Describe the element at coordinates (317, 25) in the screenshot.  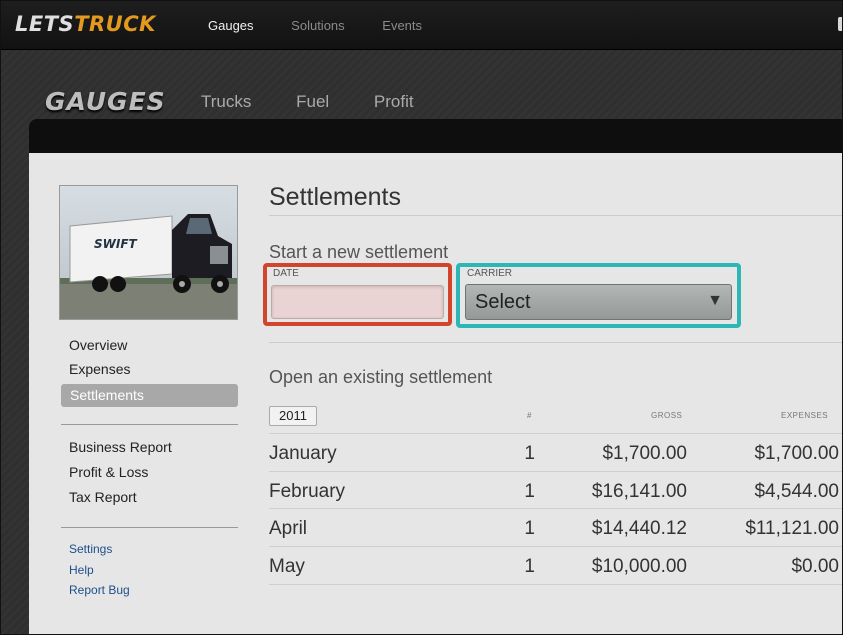
I see `topnav-solutions: Solutions` at that location.